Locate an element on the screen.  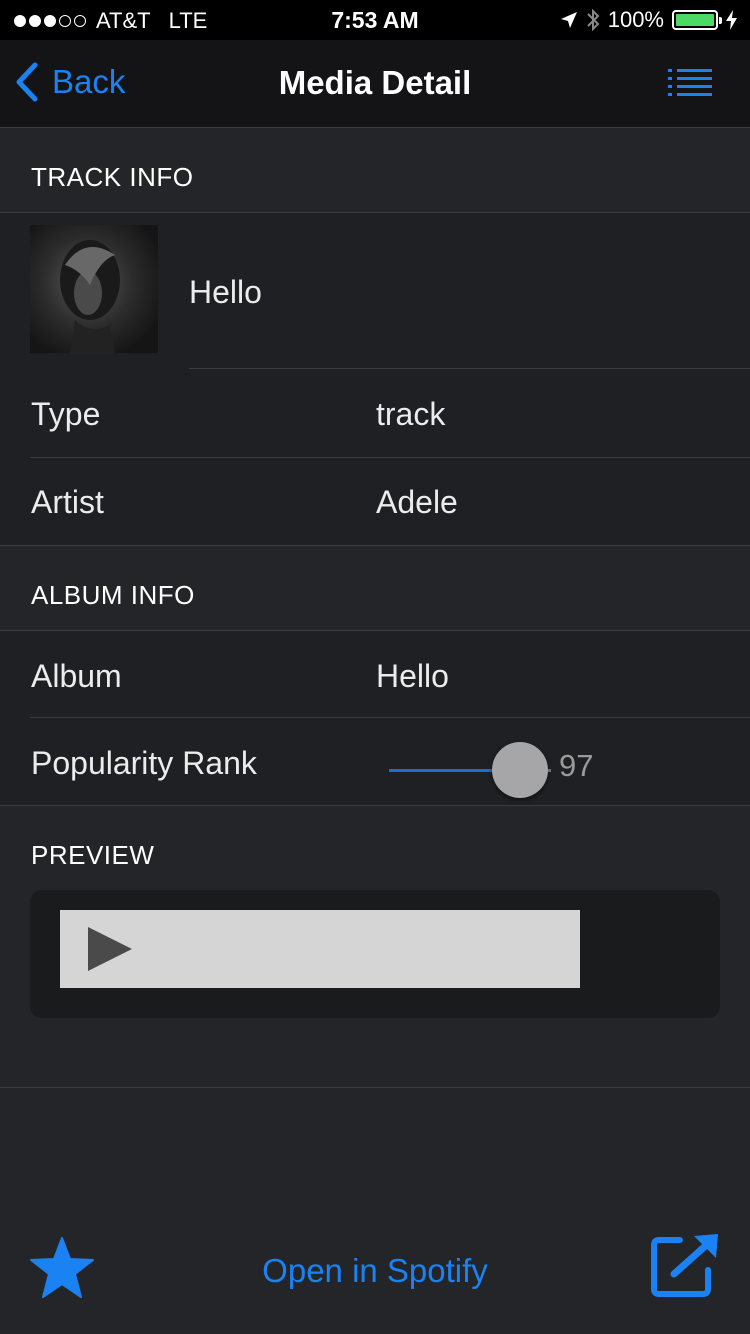
row-value: Adele is located at coordinates (417, 502).